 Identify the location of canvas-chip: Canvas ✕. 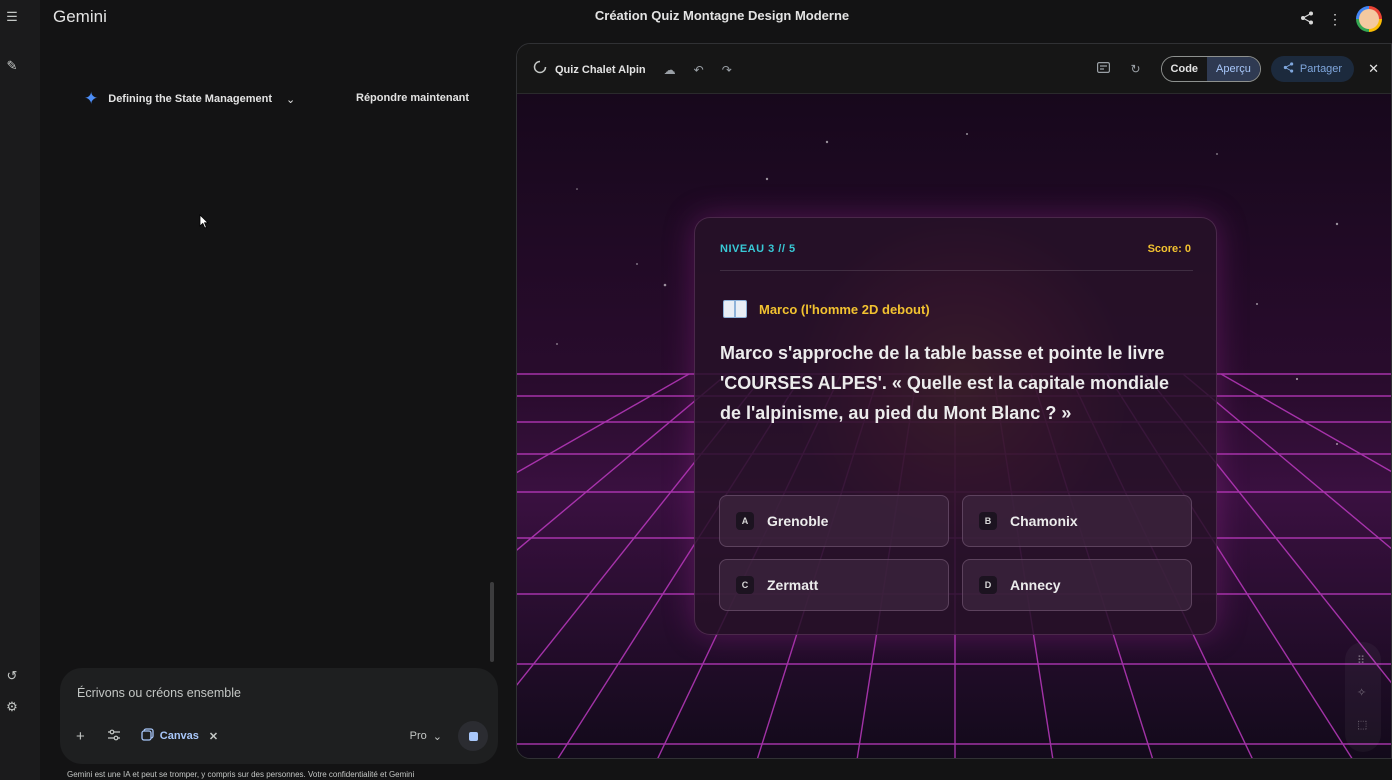
(179, 736).